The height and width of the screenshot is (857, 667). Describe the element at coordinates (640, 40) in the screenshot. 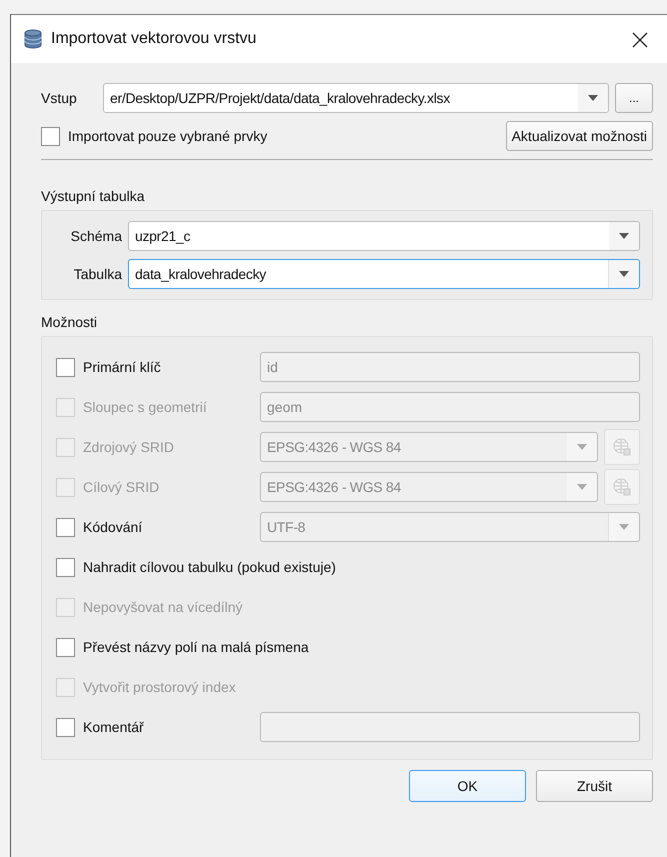

I see `close-icon` at that location.